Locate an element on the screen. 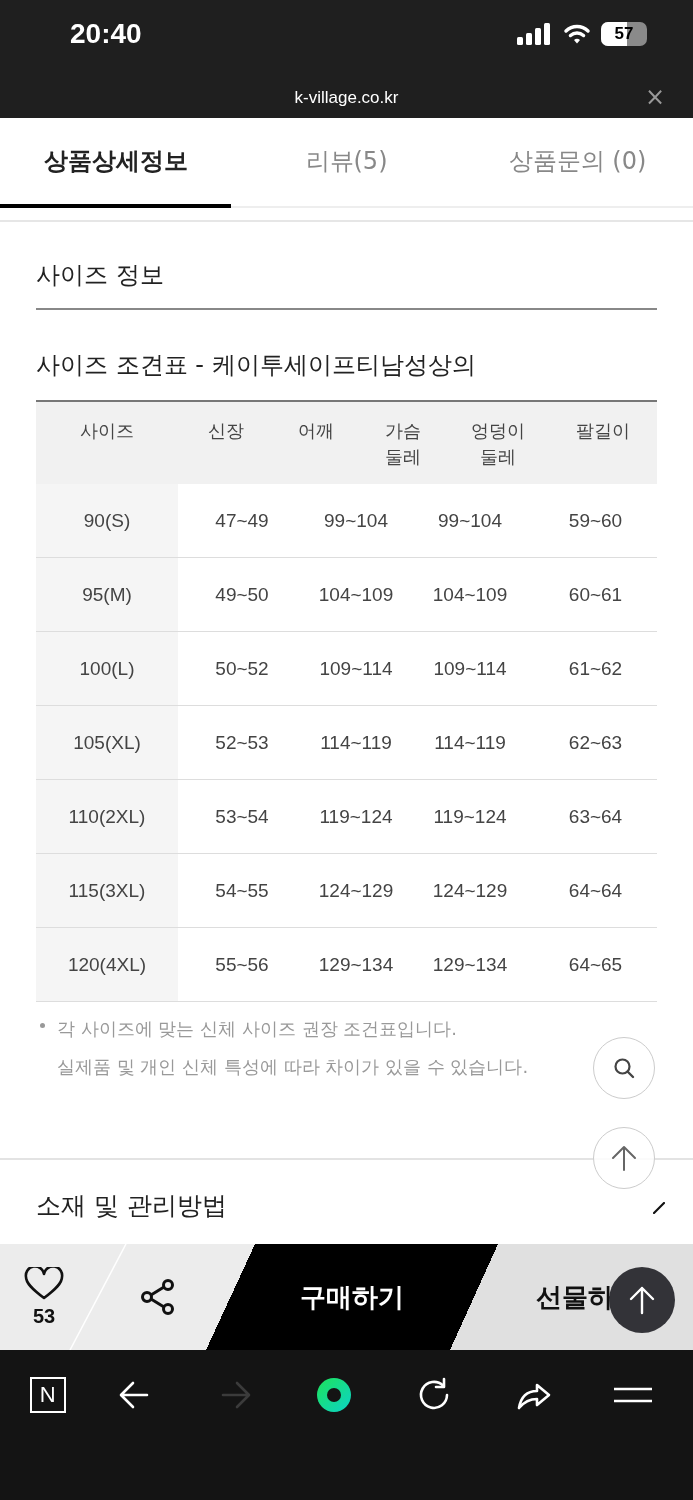 This screenshot has width=693, height=1500. table-cell: 105(XL) is located at coordinates (107, 742).